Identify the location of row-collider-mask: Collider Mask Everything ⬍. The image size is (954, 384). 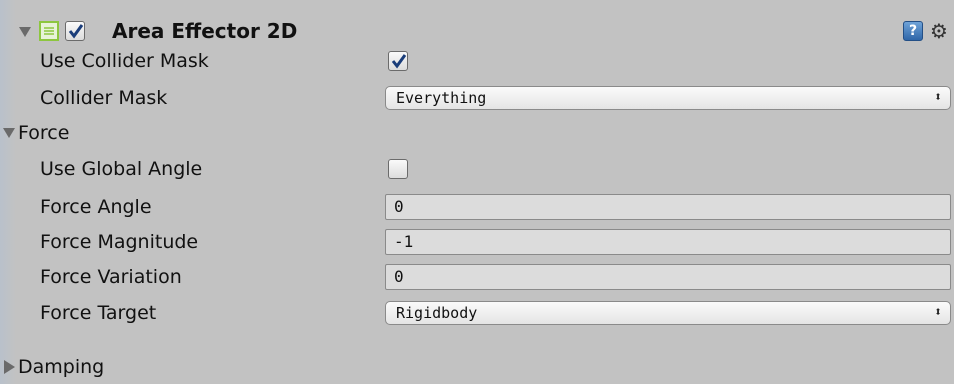
(477, 98).